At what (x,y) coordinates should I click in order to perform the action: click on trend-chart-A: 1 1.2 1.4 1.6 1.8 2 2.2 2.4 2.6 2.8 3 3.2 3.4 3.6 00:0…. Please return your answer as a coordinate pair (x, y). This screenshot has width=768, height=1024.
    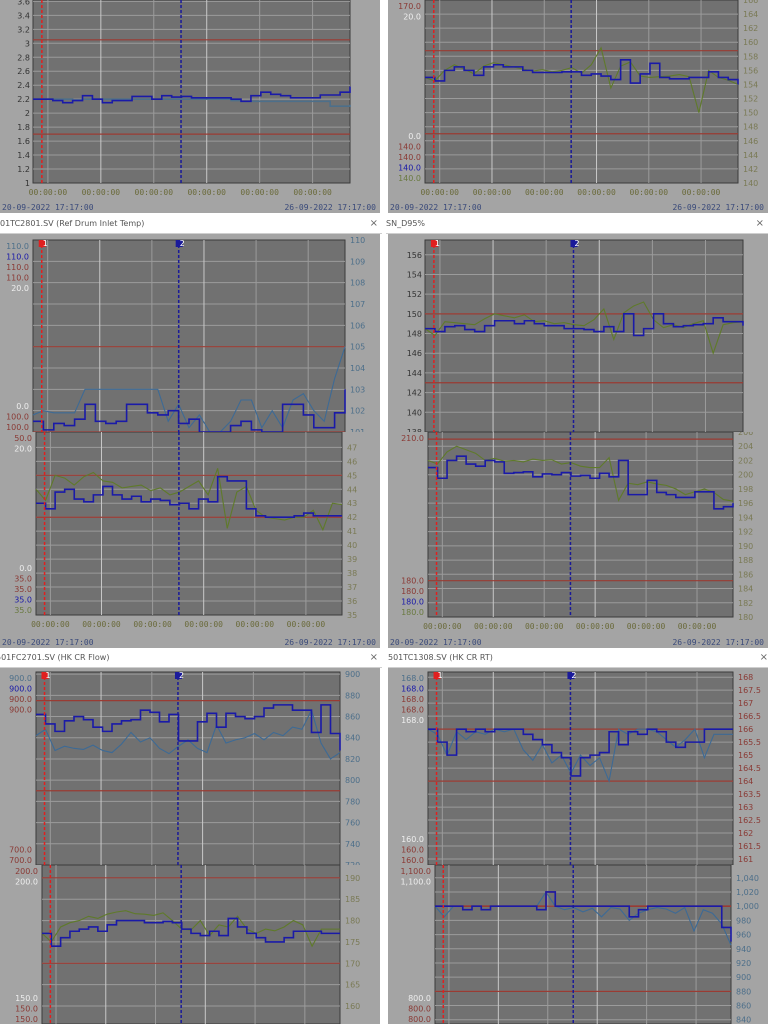
    Looking at the image, I should click on (190, 106).